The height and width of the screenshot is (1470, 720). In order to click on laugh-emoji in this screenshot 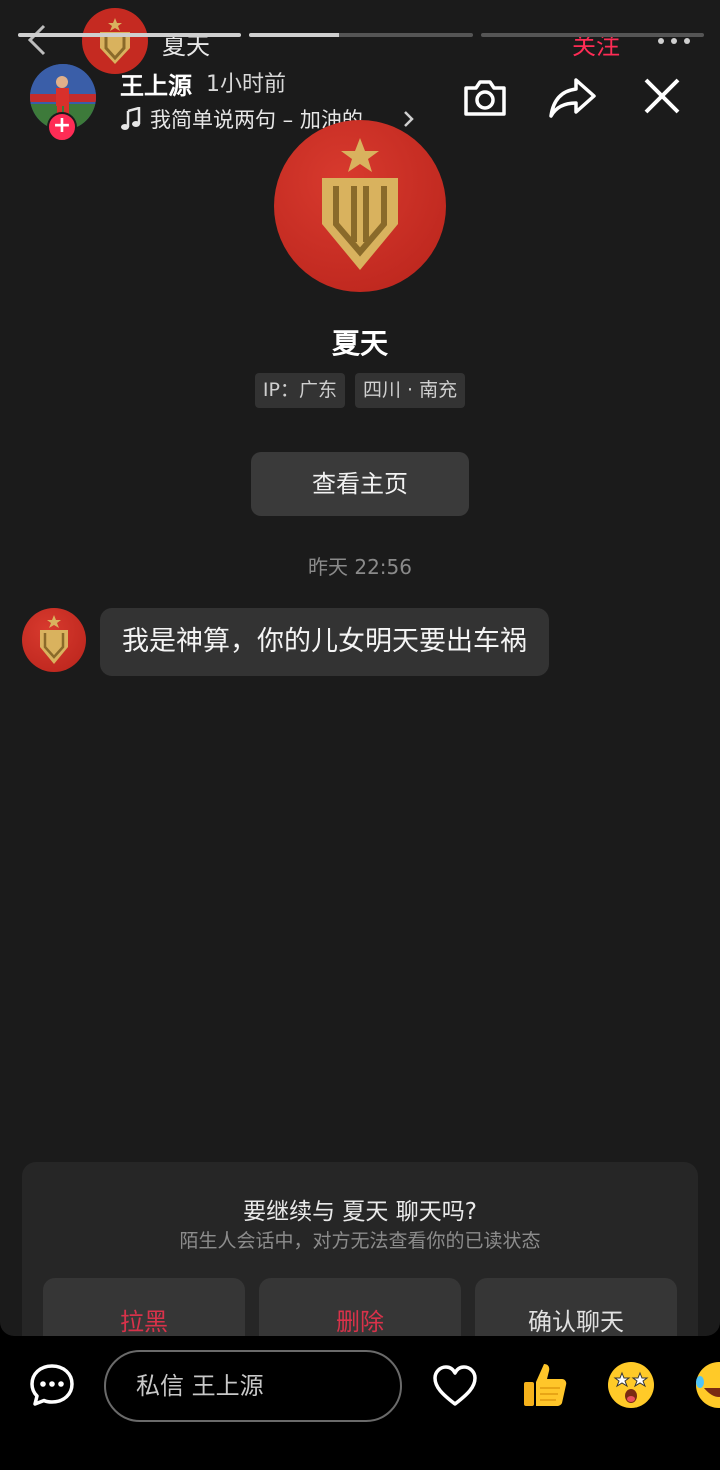, I will do `click(707, 1385)`.